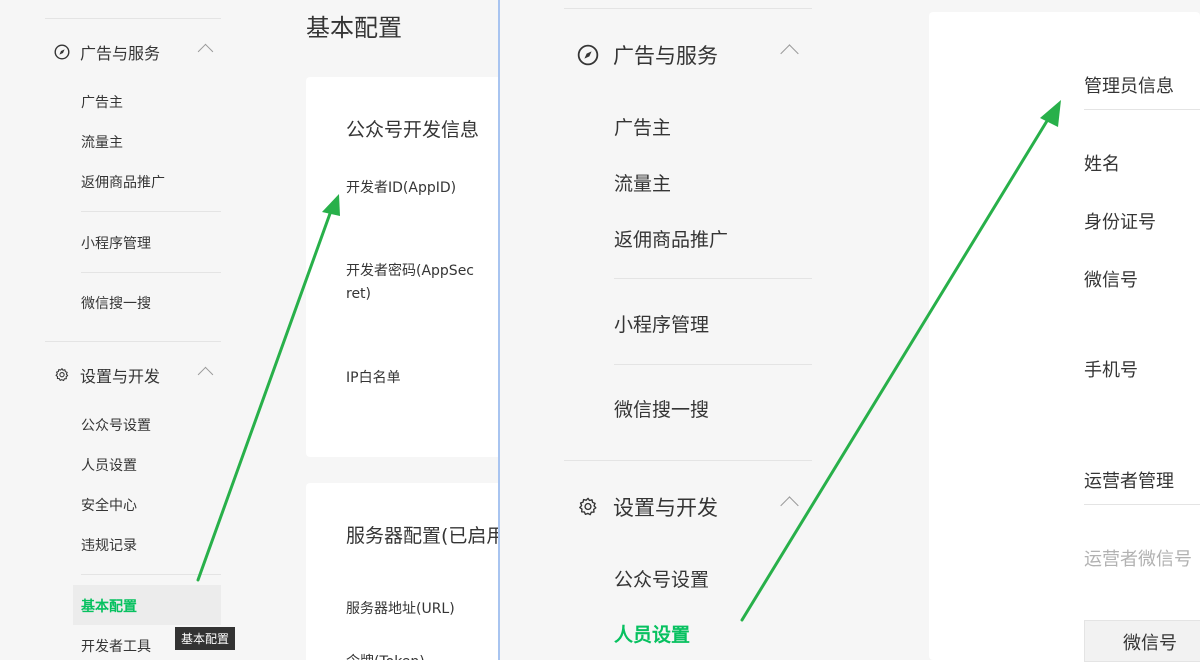 The image size is (1200, 662). What do you see at coordinates (1138, 559) in the screenshot?
I see `field-label-operator-wechat: 运营者微信号` at bounding box center [1138, 559].